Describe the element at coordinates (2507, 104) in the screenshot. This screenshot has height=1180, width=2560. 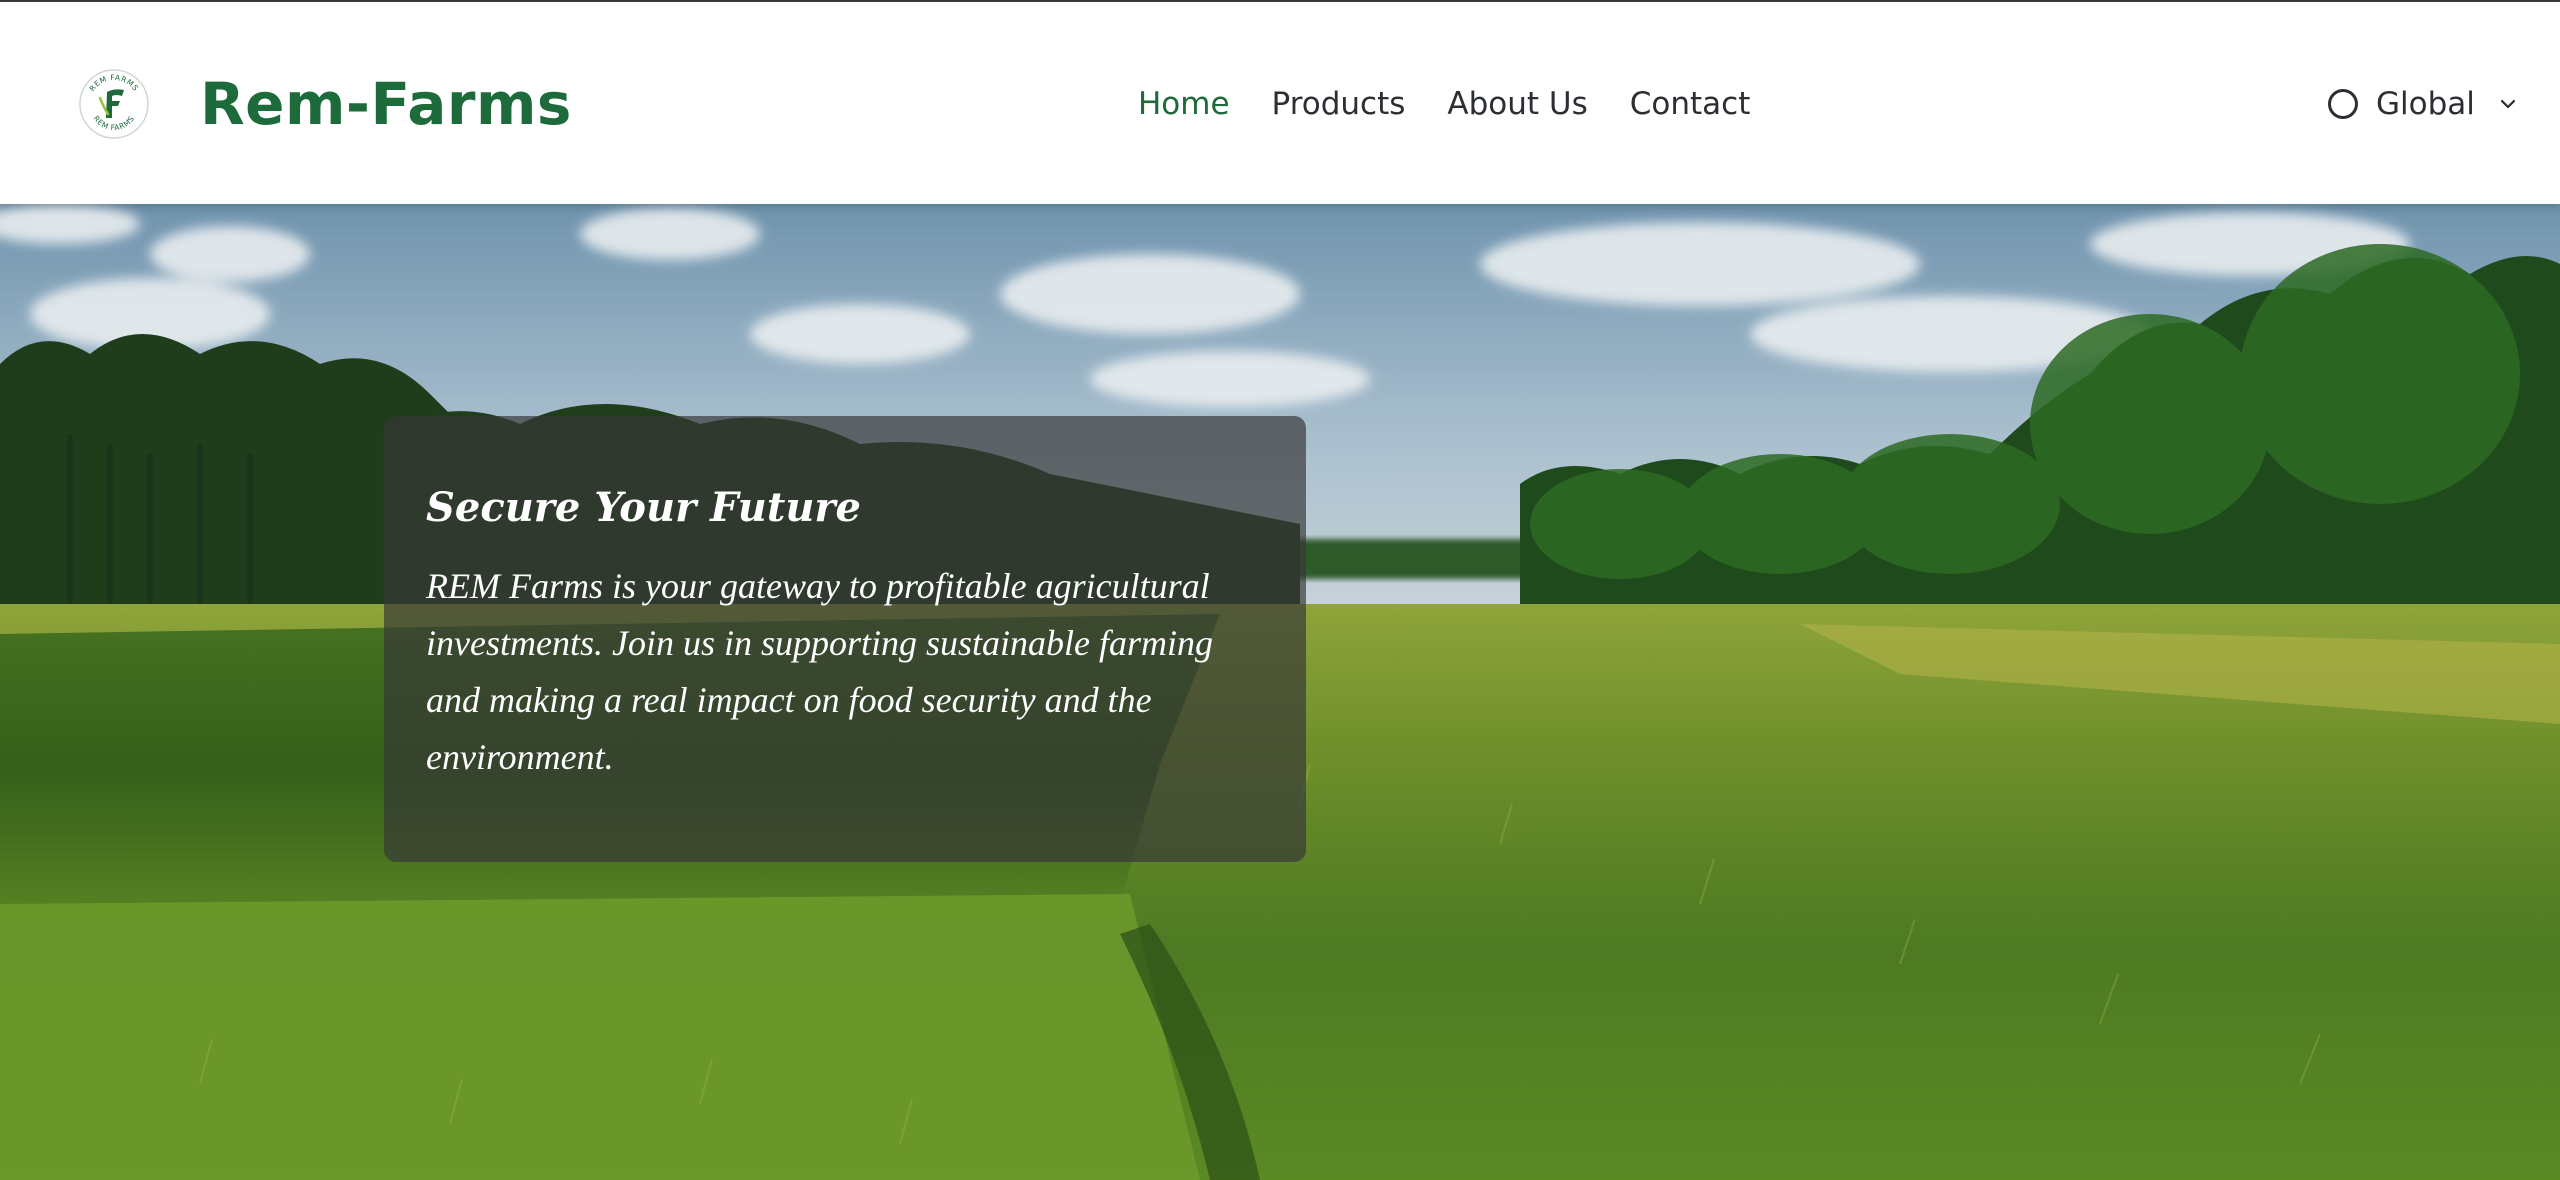
I see `chevron-down-icon` at that location.